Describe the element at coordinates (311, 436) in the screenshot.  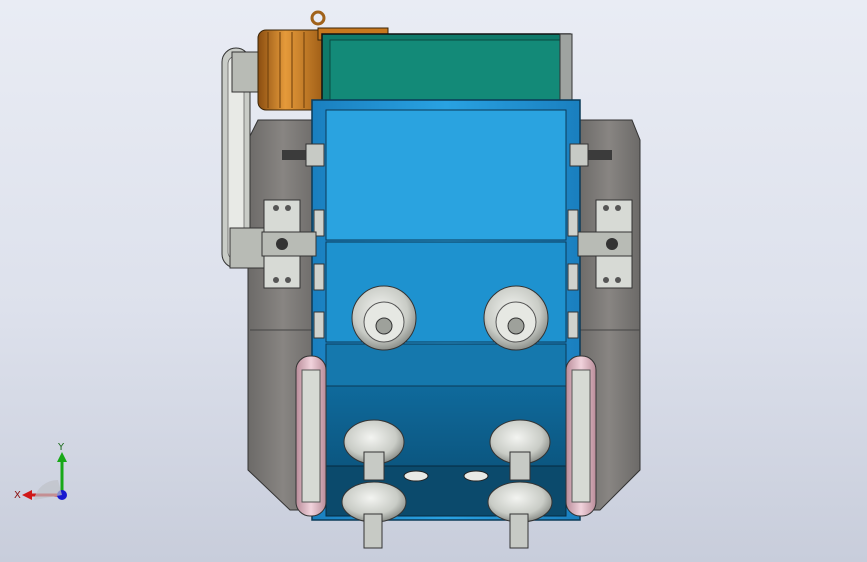
I see `side-roller-left` at that location.